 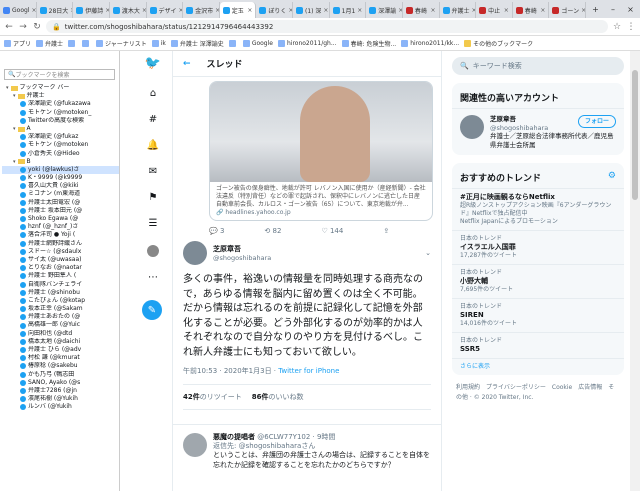 What do you see at coordinates (153, 197) in the screenshot?
I see `bookmarks-icon: ⚑` at bounding box center [153, 197].